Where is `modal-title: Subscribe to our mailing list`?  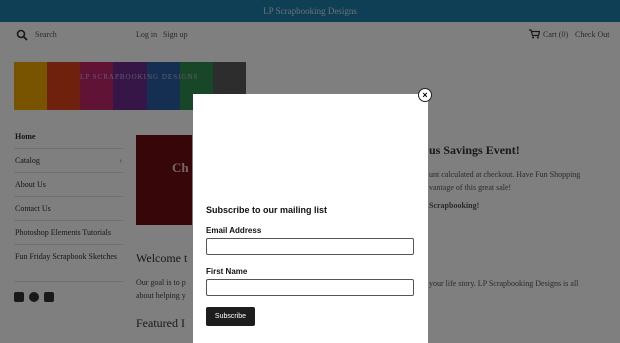
modal-title: Subscribe to our mailing list is located at coordinates (267, 210).